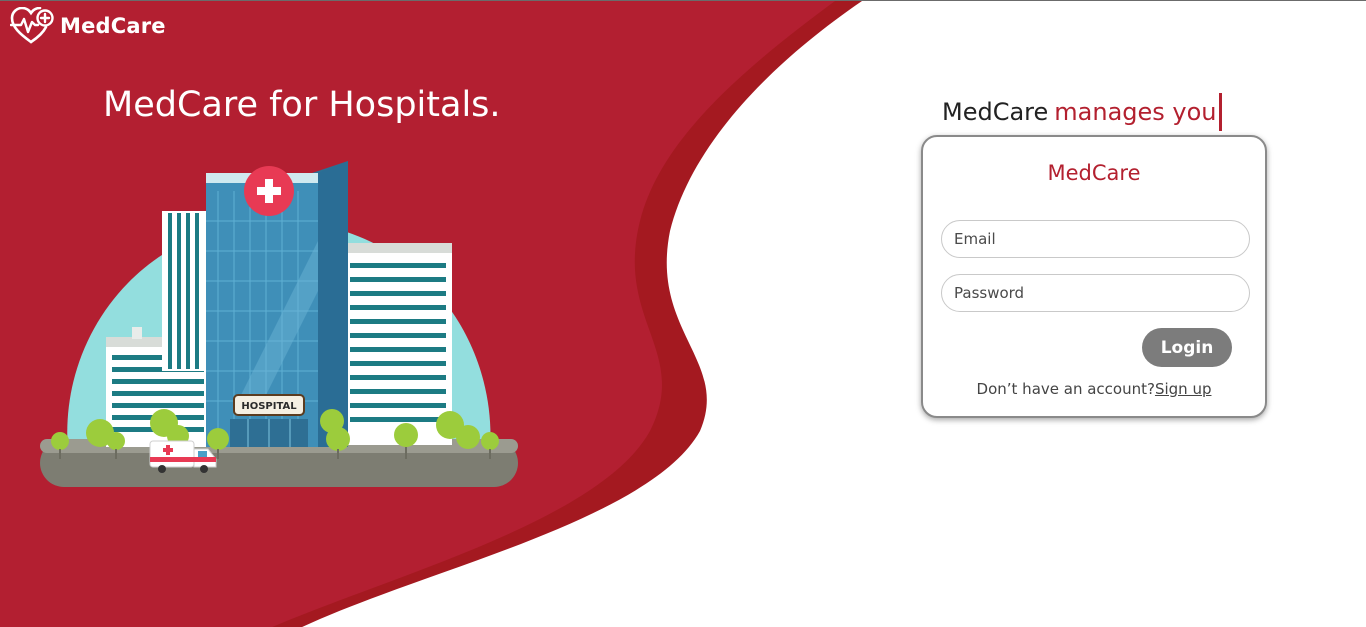 The width and height of the screenshot is (1366, 627). I want to click on signup-link: Sign up, so click(1183, 389).